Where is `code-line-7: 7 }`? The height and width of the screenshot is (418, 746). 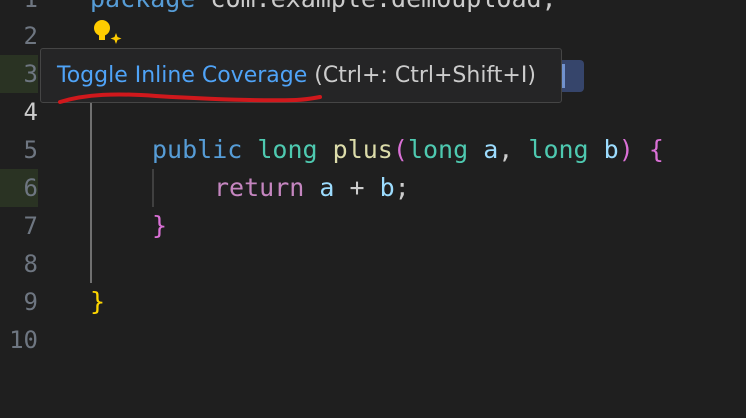 code-line-7: 7 } is located at coordinates (373, 226).